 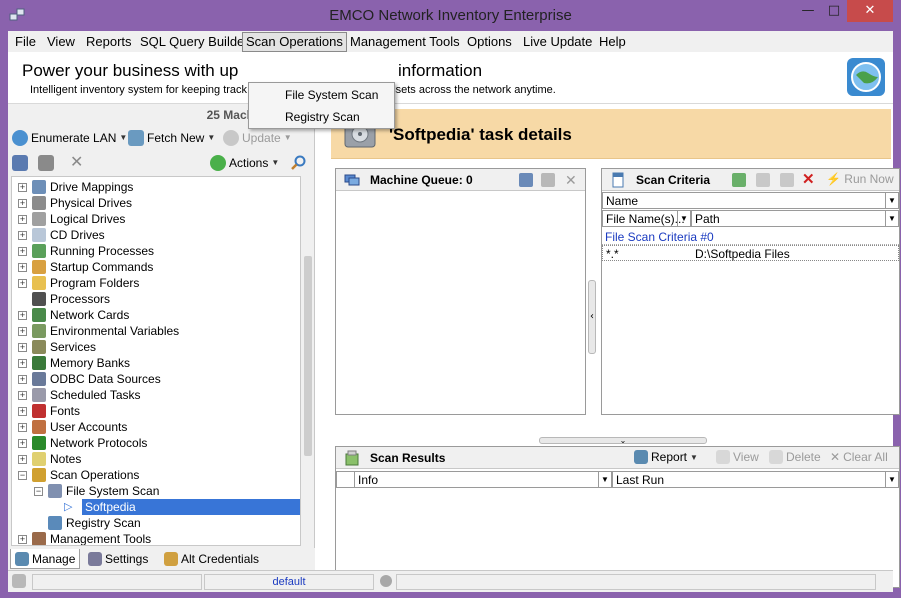 What do you see at coordinates (156, 491) in the screenshot?
I see `tree-item: − File System Scan` at bounding box center [156, 491].